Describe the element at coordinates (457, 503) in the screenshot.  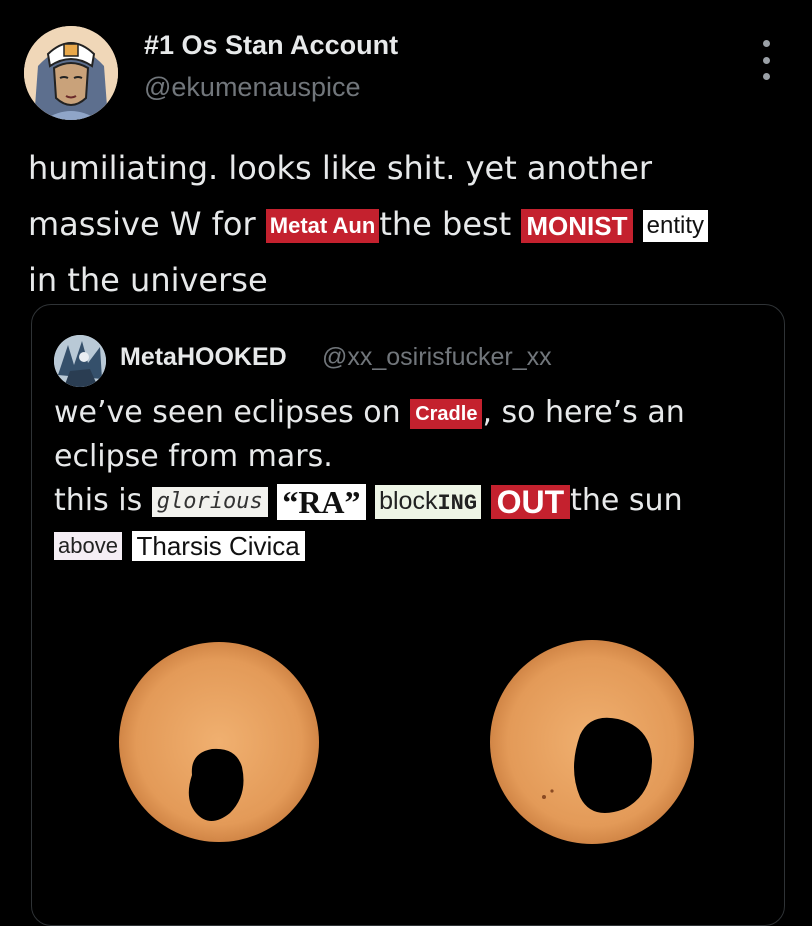
I see `cutout-ing-part: ING` at that location.